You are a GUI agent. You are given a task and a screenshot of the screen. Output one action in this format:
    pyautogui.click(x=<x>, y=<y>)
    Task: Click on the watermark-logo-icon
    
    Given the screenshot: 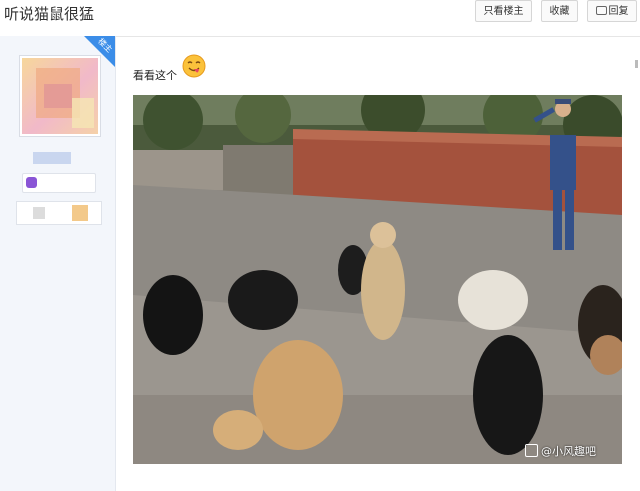 What is the action you would take?
    pyautogui.click(x=531, y=450)
    